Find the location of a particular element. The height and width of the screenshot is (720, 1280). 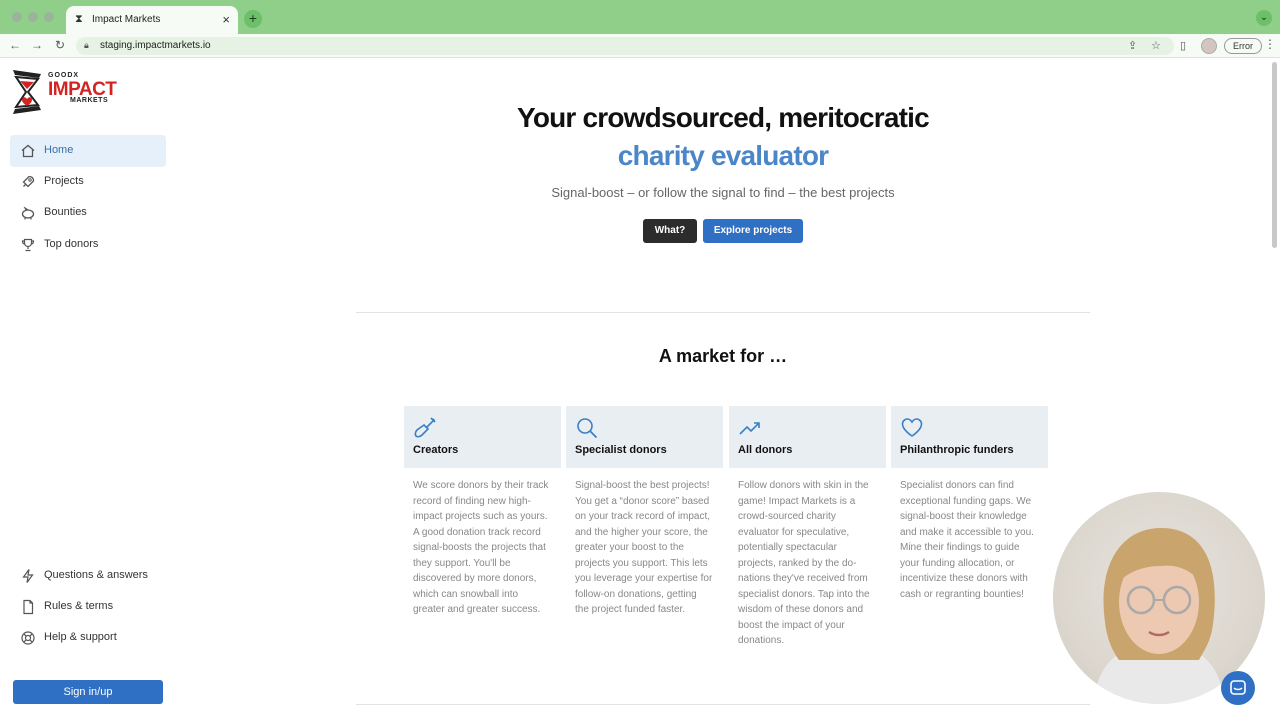

url-field: 🔒︎ staging.impactmarkets.io ⇪ ☆ is located at coordinates (625, 46).